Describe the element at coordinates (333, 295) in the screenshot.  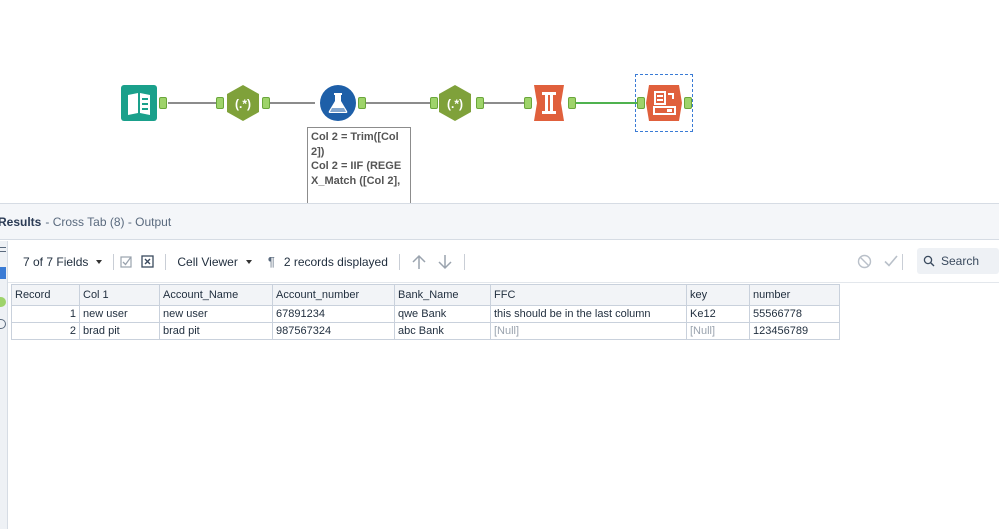
I see `column-header: Account_number` at that location.